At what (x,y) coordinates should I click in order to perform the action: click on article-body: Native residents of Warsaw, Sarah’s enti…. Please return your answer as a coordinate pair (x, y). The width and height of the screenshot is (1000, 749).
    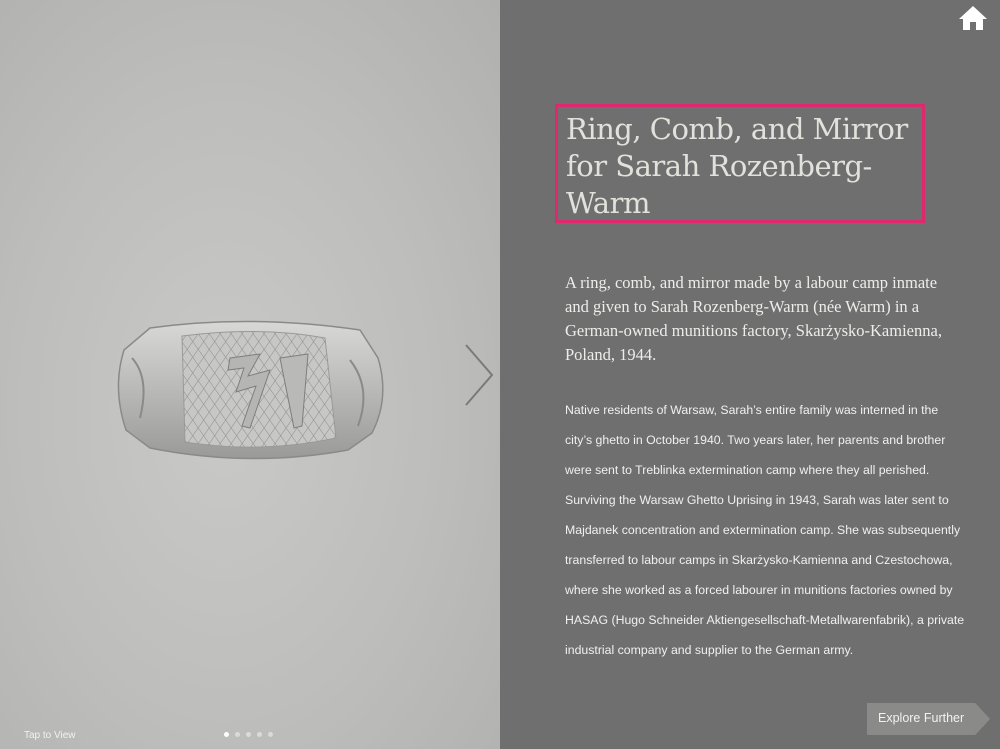
    Looking at the image, I should click on (765, 530).